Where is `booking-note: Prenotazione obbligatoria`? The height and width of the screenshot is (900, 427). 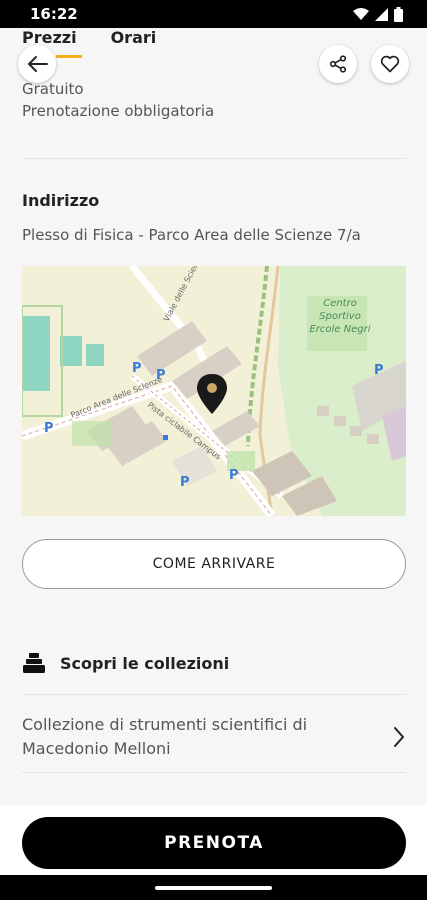 booking-note: Prenotazione obbligatoria is located at coordinates (118, 111).